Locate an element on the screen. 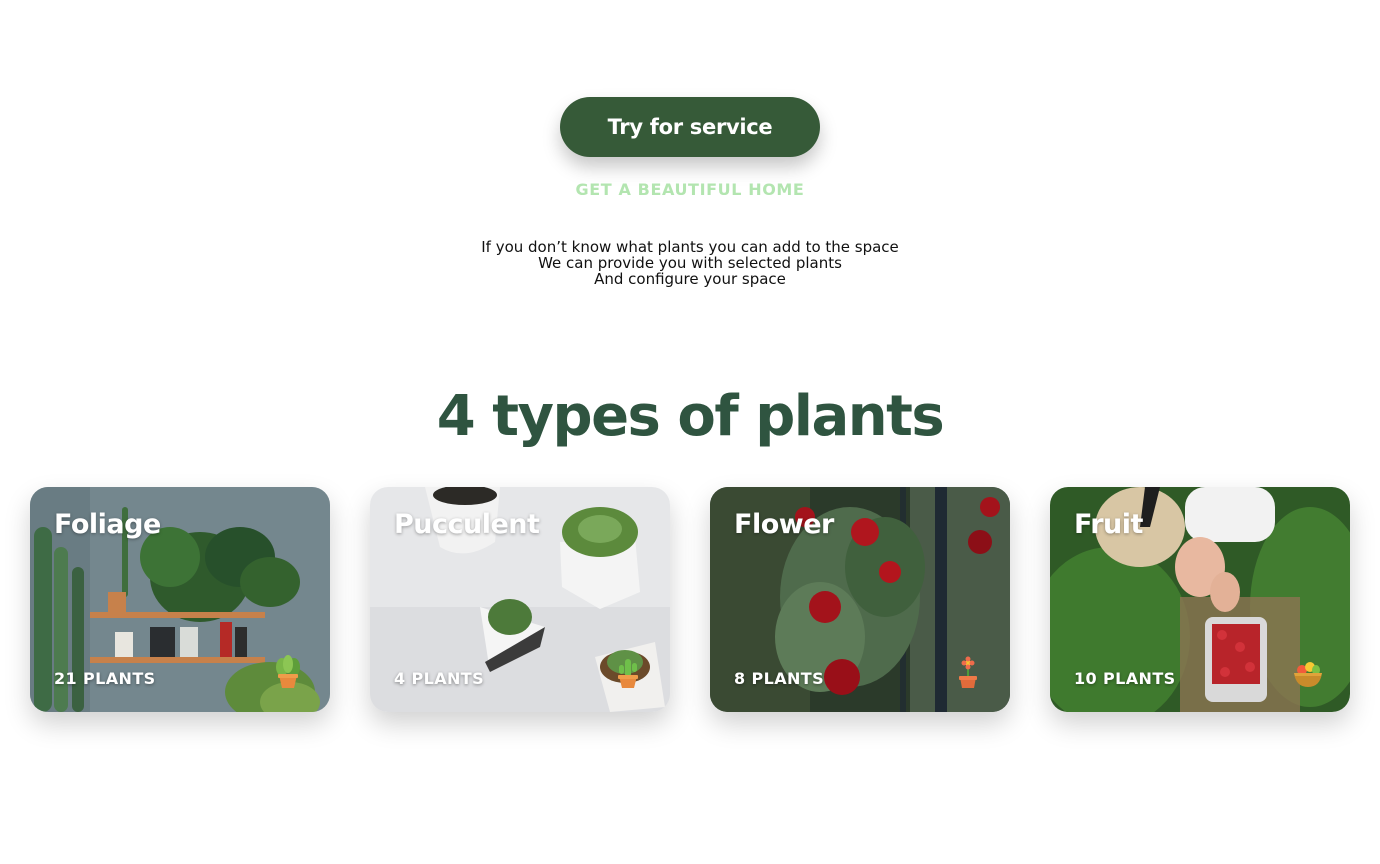 The height and width of the screenshot is (864, 1380). intro-line: We can provide you with selected plants is located at coordinates (690, 263).